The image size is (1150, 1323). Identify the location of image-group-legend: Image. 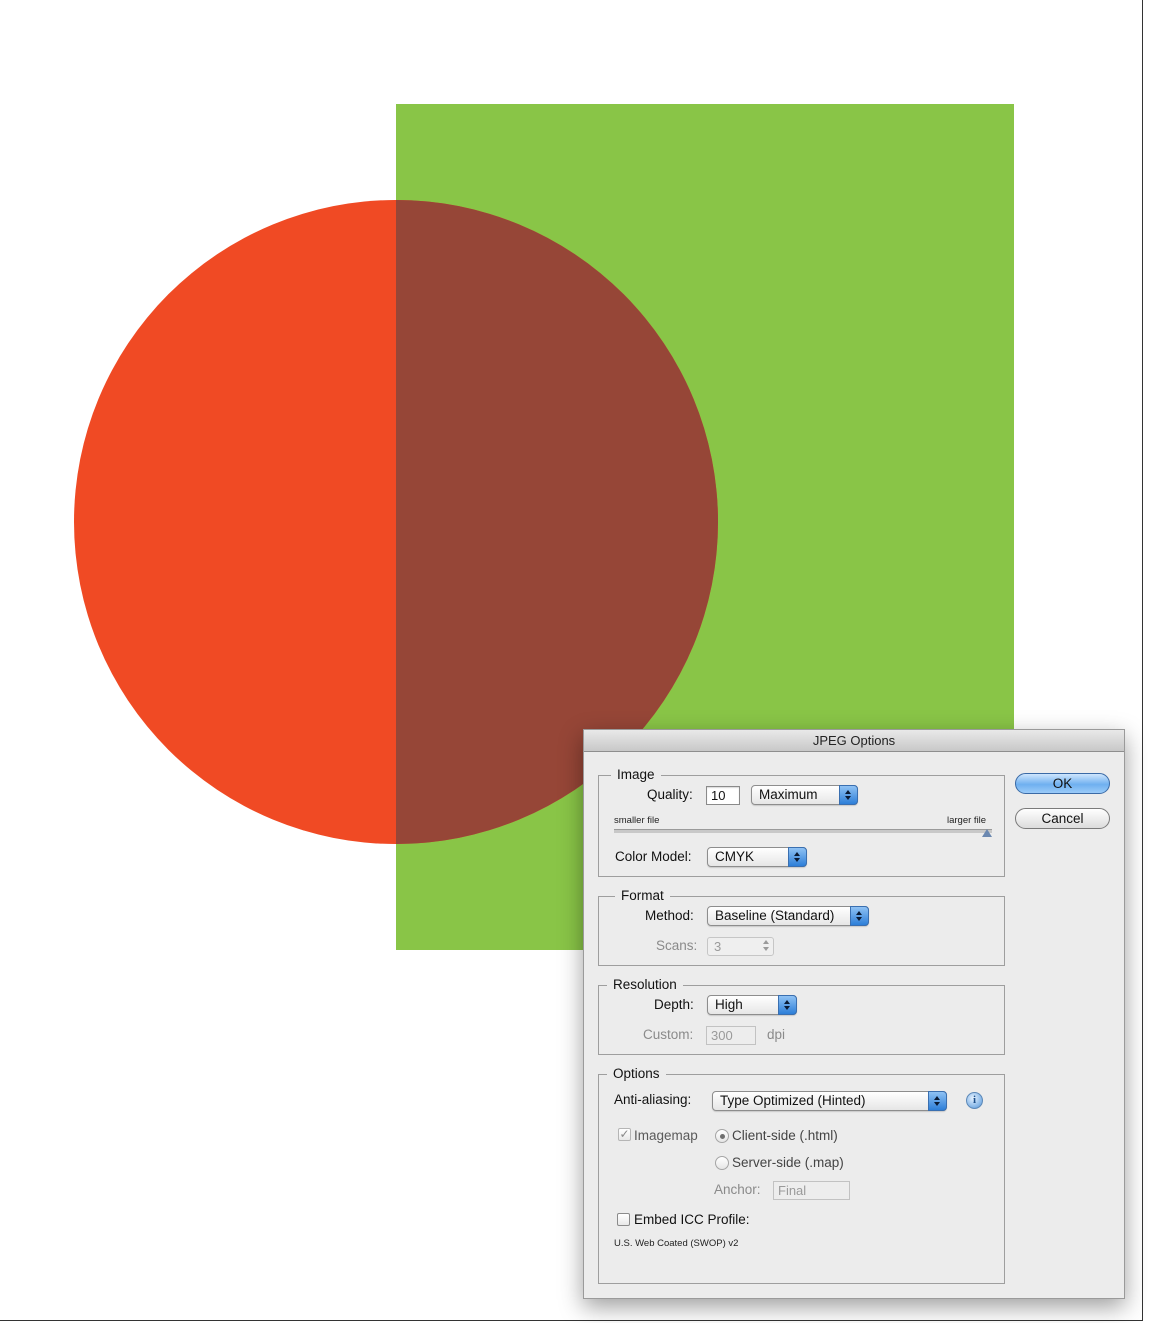
(636, 774).